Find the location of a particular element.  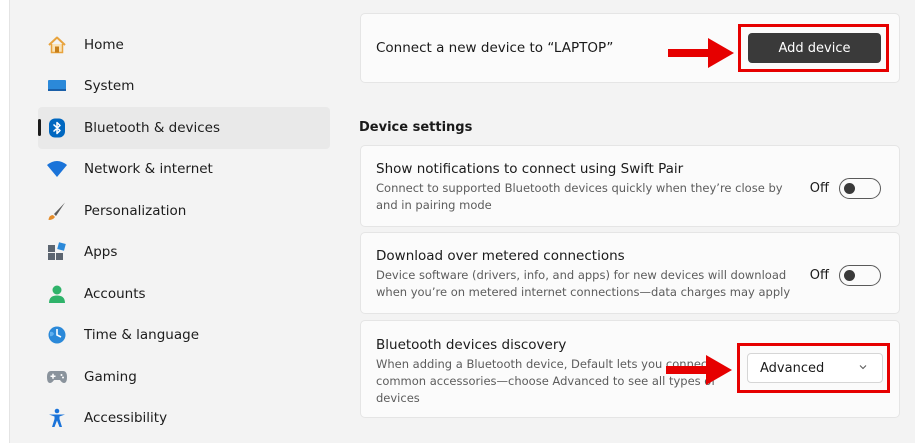

highlight-box-add-device is located at coordinates (813, 48).